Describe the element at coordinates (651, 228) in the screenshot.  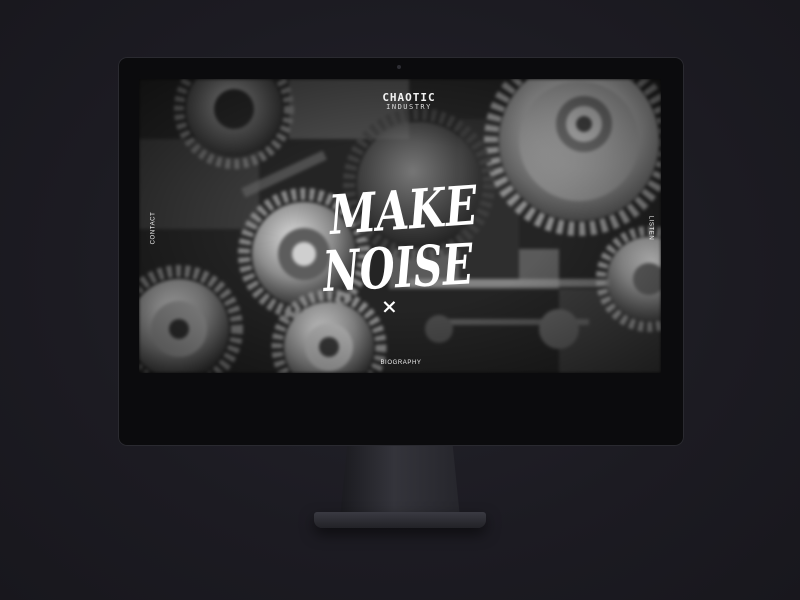
I see `nav-listen-link: LISTEN` at that location.